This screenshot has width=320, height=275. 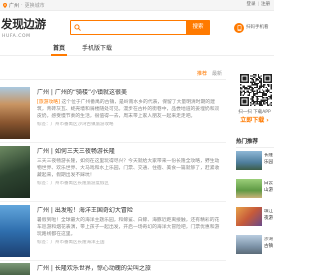 What do you see at coordinates (269, 216) in the screenshot?
I see `hot-item-title: 珠江夜游` at bounding box center [269, 216].